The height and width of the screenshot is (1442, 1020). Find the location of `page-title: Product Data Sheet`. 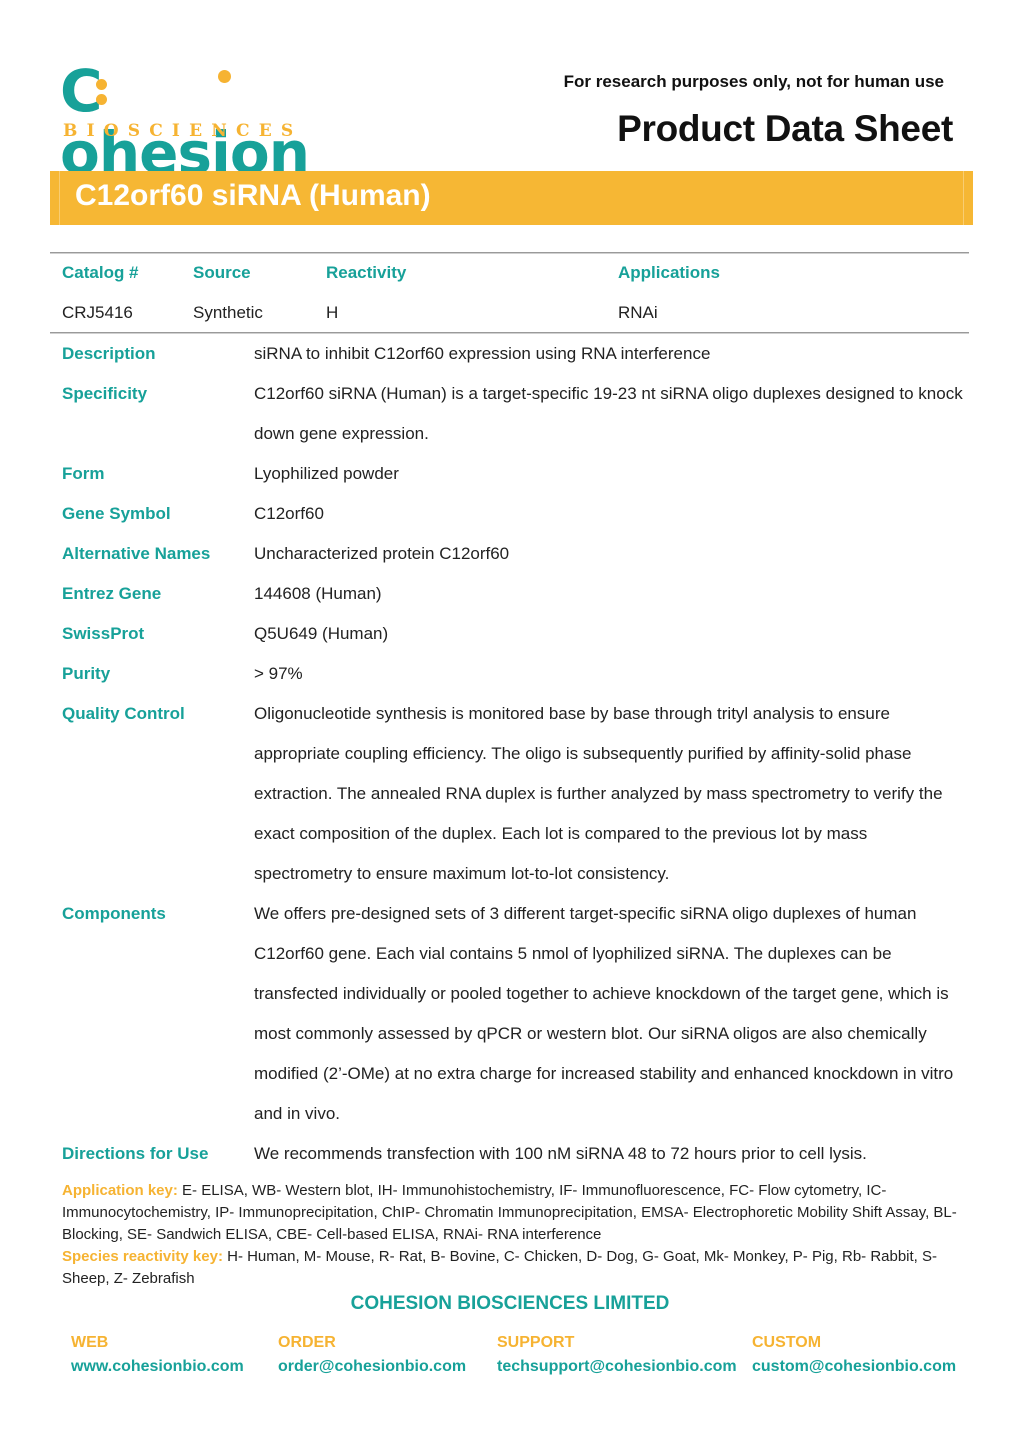

page-title: Product Data Sheet is located at coordinates (785, 128).